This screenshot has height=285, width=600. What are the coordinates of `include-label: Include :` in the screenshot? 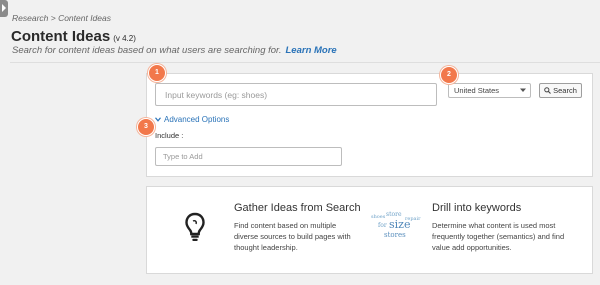 It's located at (169, 135).